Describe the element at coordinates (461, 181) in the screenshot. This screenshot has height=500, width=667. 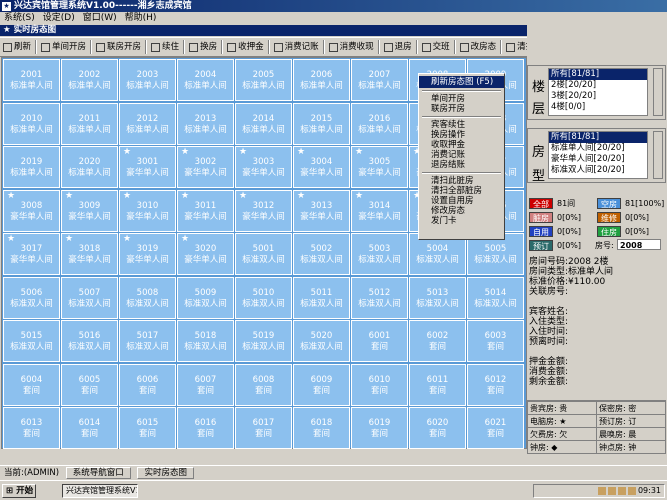
I see `context-menu-item: 清扫此脏房` at that location.